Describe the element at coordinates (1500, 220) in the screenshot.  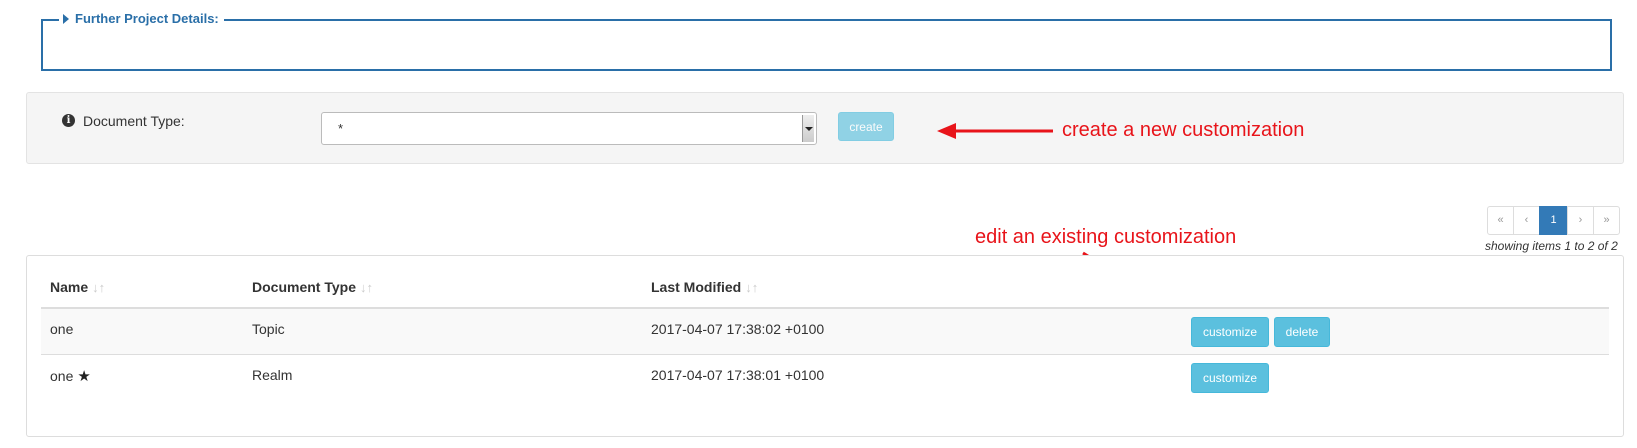
I see `page-first-button: «` at that location.